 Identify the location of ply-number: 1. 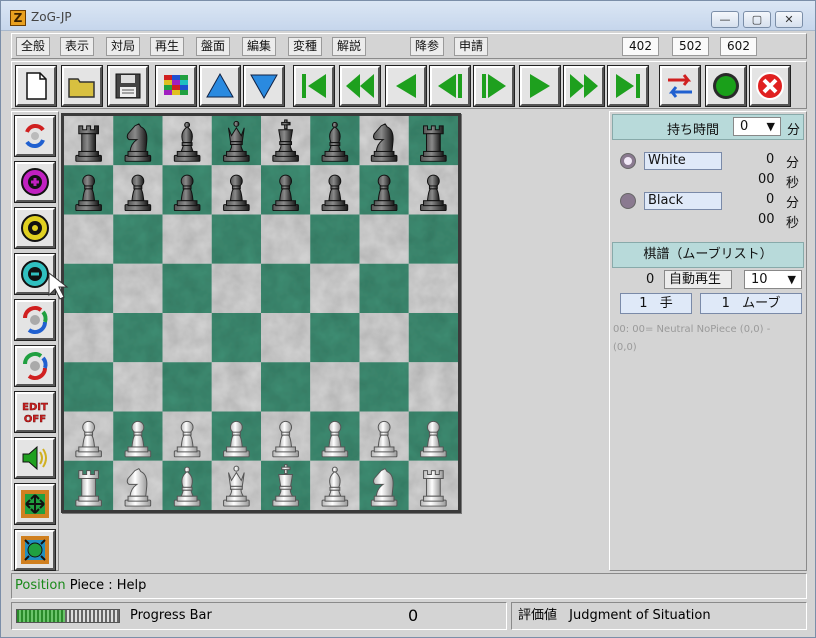
(725, 303).